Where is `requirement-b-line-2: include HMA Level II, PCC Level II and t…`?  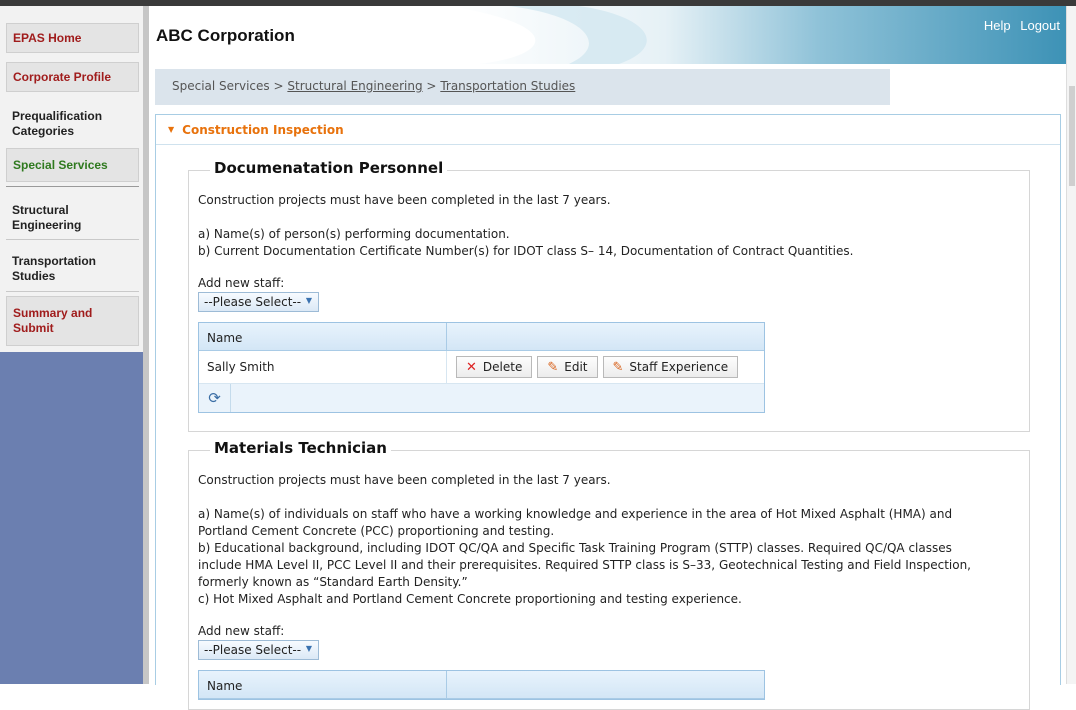 requirement-b-line-2: include HMA Level II, PCC Level II and t… is located at coordinates (584, 565).